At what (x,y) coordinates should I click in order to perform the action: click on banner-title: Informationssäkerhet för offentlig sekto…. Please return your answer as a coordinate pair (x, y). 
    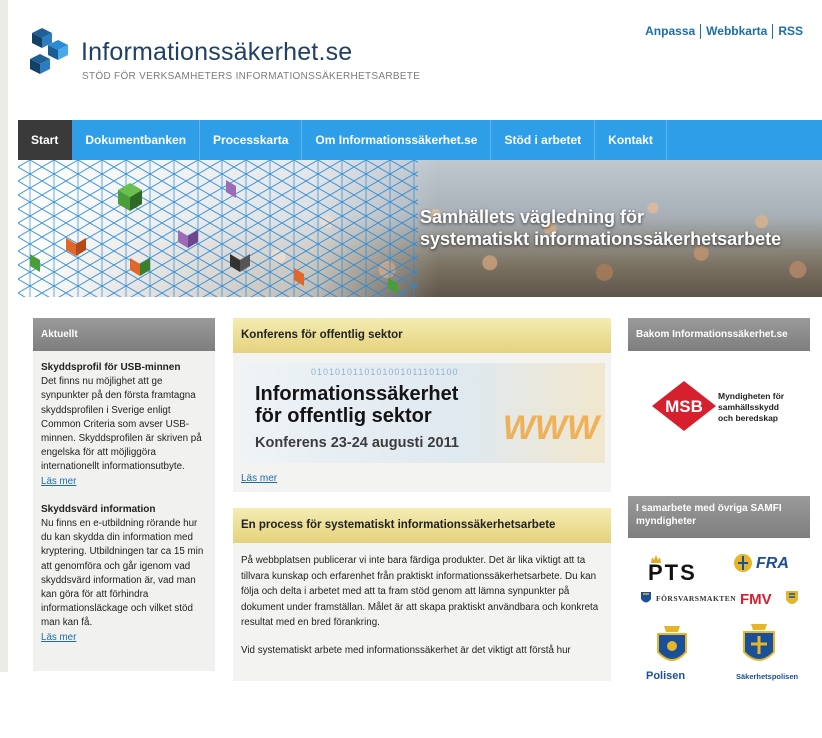
    Looking at the image, I should click on (356, 405).